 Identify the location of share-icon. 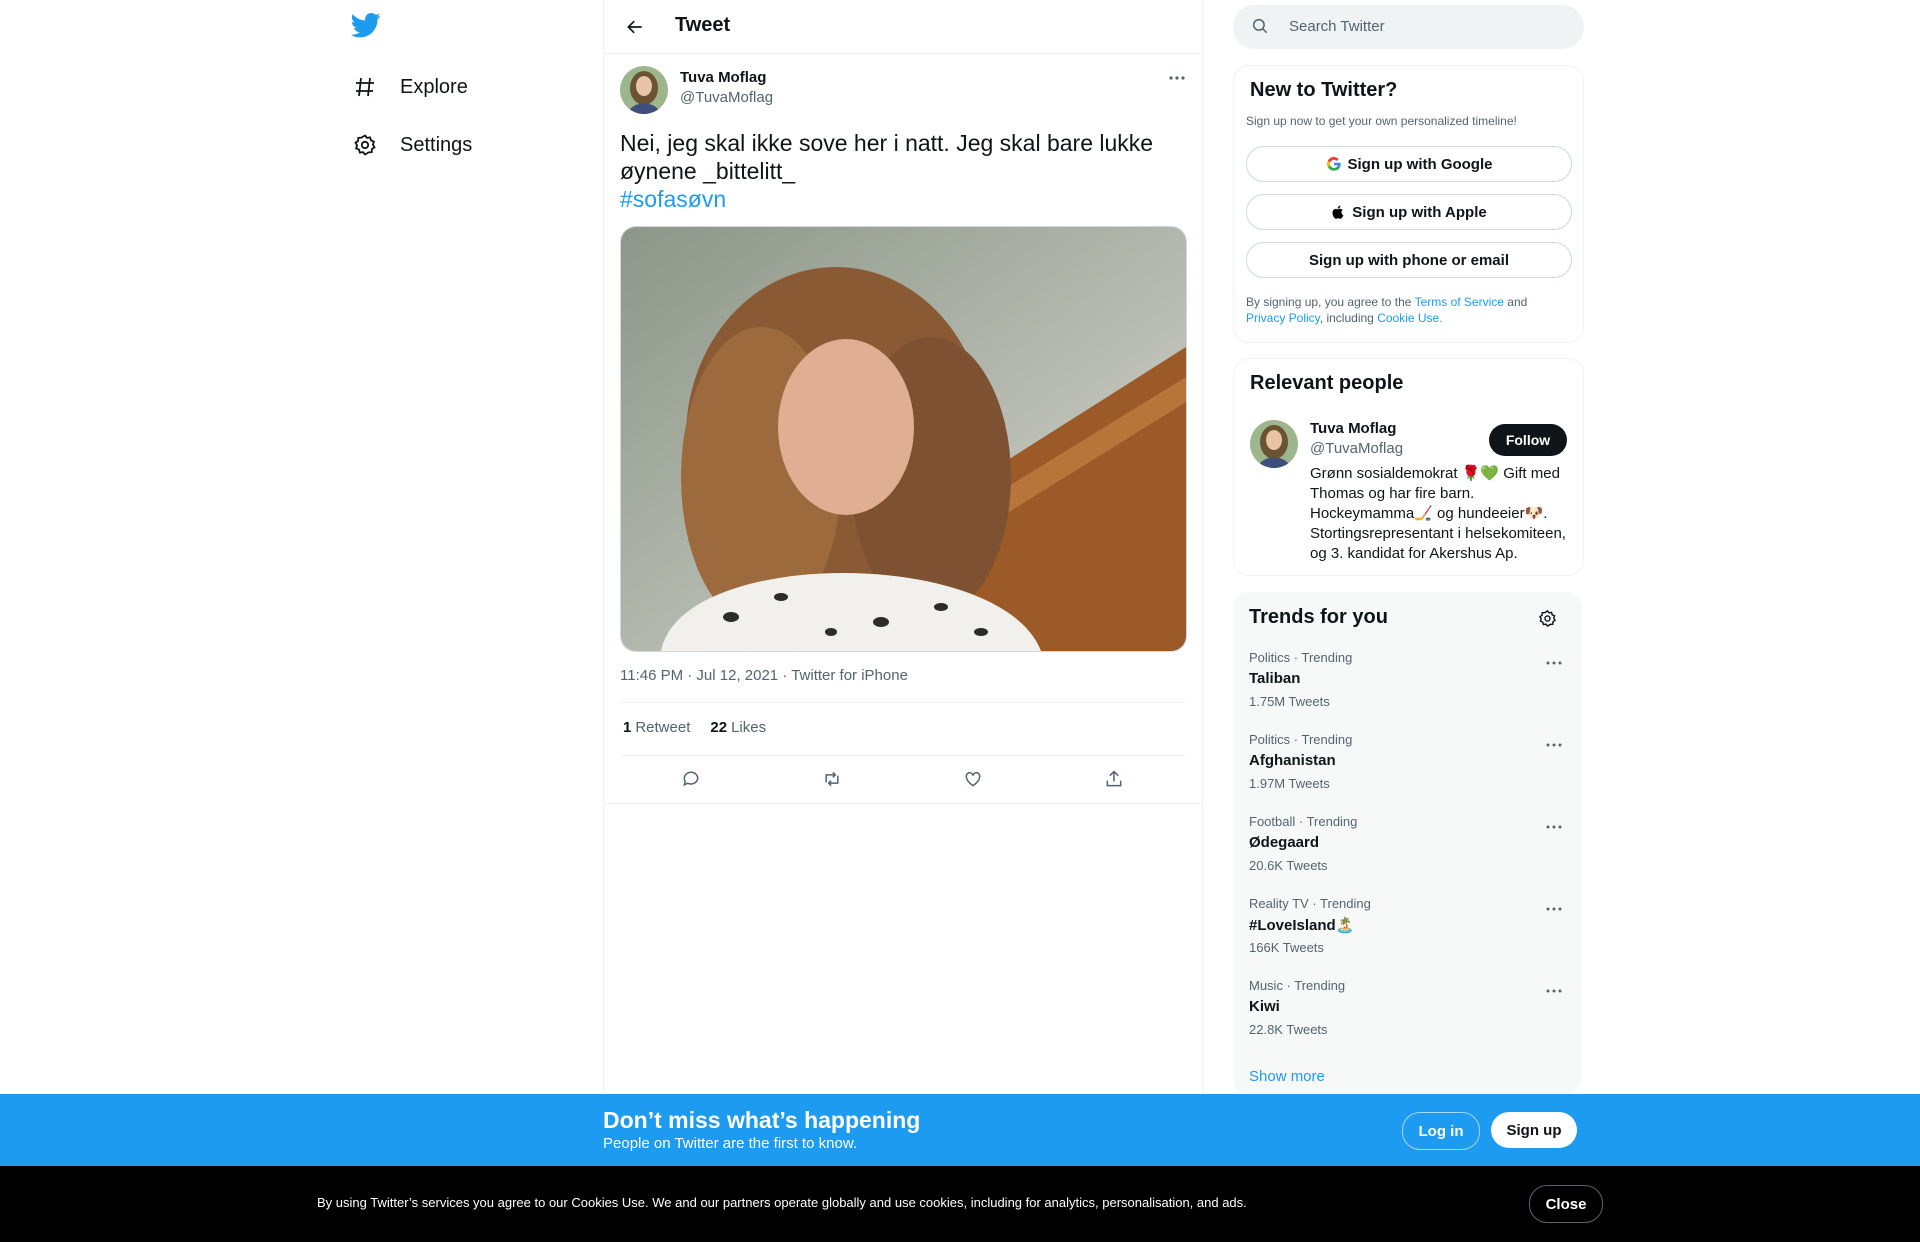
(1114, 779).